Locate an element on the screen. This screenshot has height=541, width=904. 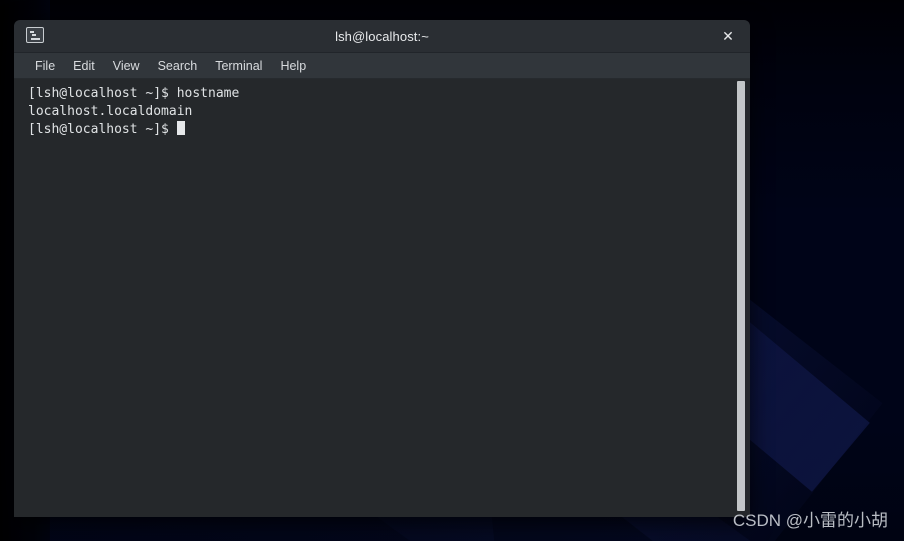
terminal-scrollbar-thumb is located at coordinates (741, 296).